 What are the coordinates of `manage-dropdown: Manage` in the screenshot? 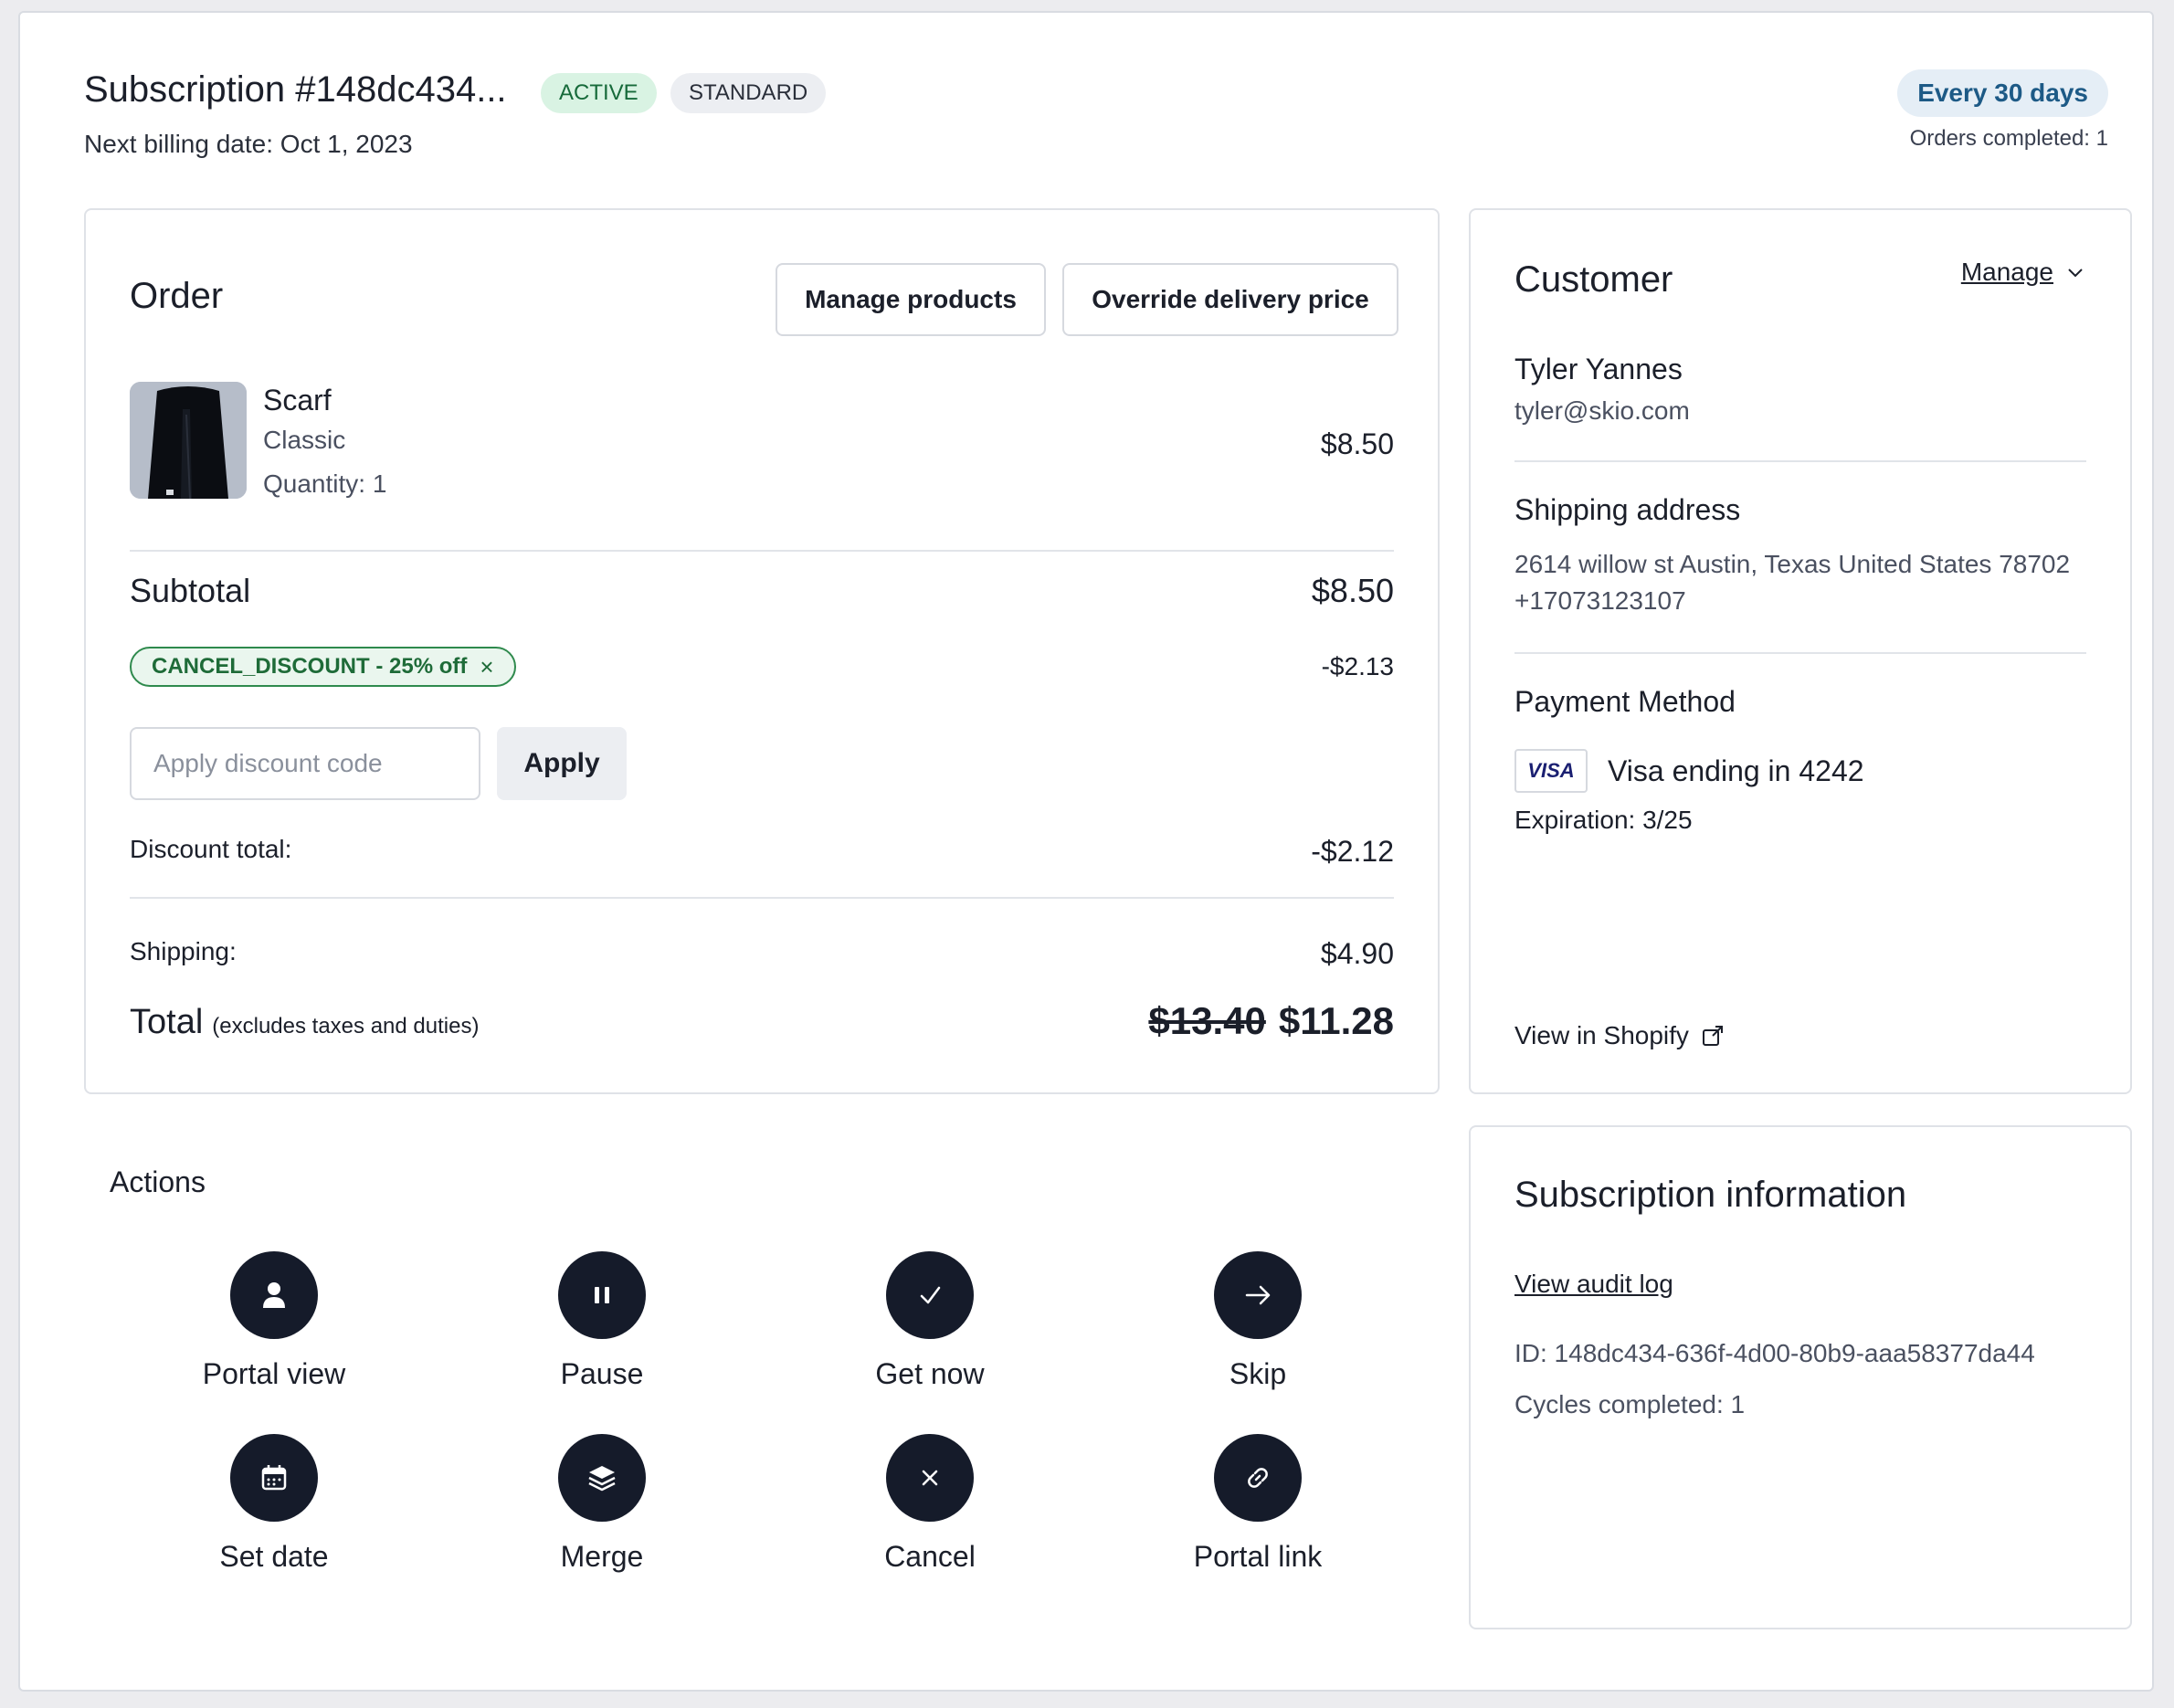 It's located at (2023, 272).